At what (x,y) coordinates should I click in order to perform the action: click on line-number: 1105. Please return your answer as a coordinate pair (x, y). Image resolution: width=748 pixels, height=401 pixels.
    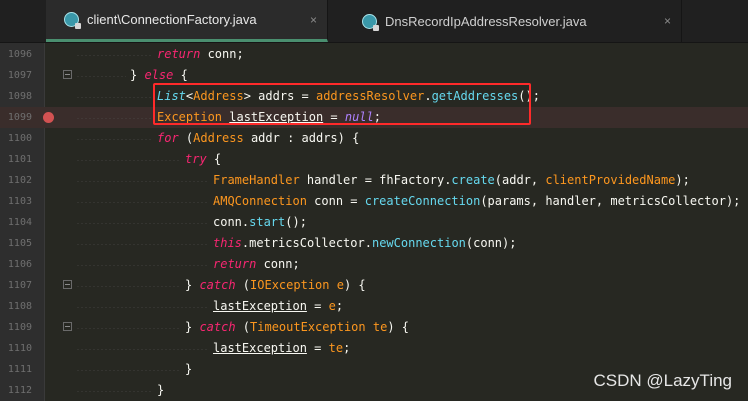
    Looking at the image, I should click on (19, 243).